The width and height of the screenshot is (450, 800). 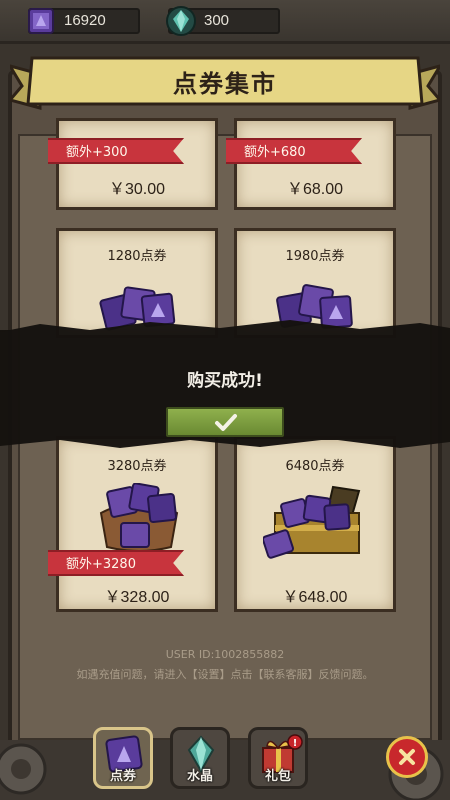 What do you see at coordinates (225, 674) in the screenshot?
I see `help-text: 如遇充值问题，请进入【设置】点击【联系客服】反馈问题。` at bounding box center [225, 674].